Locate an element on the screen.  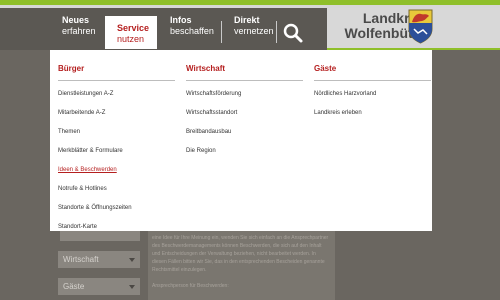
nav-item-subtitle: nutzen is located at coordinates (131, 39).